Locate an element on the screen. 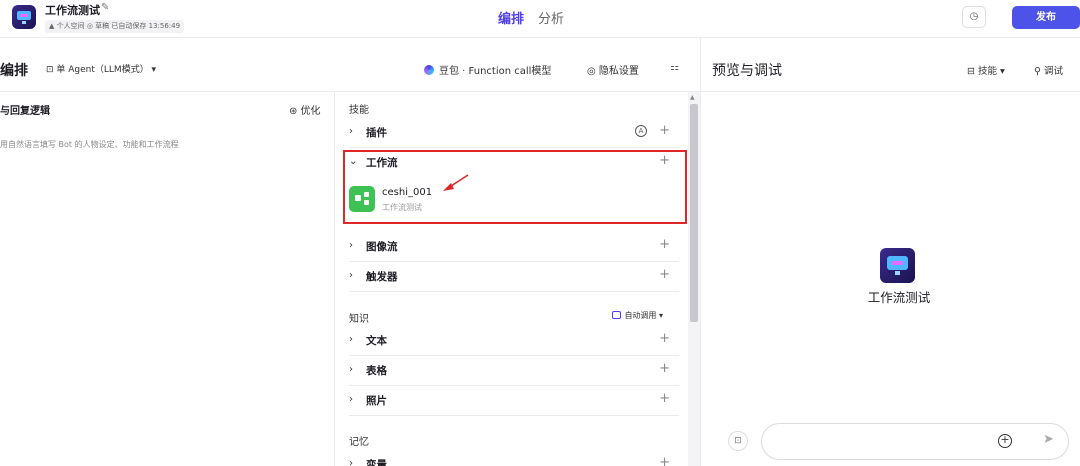  workflow-label: 工作流 is located at coordinates (382, 163).